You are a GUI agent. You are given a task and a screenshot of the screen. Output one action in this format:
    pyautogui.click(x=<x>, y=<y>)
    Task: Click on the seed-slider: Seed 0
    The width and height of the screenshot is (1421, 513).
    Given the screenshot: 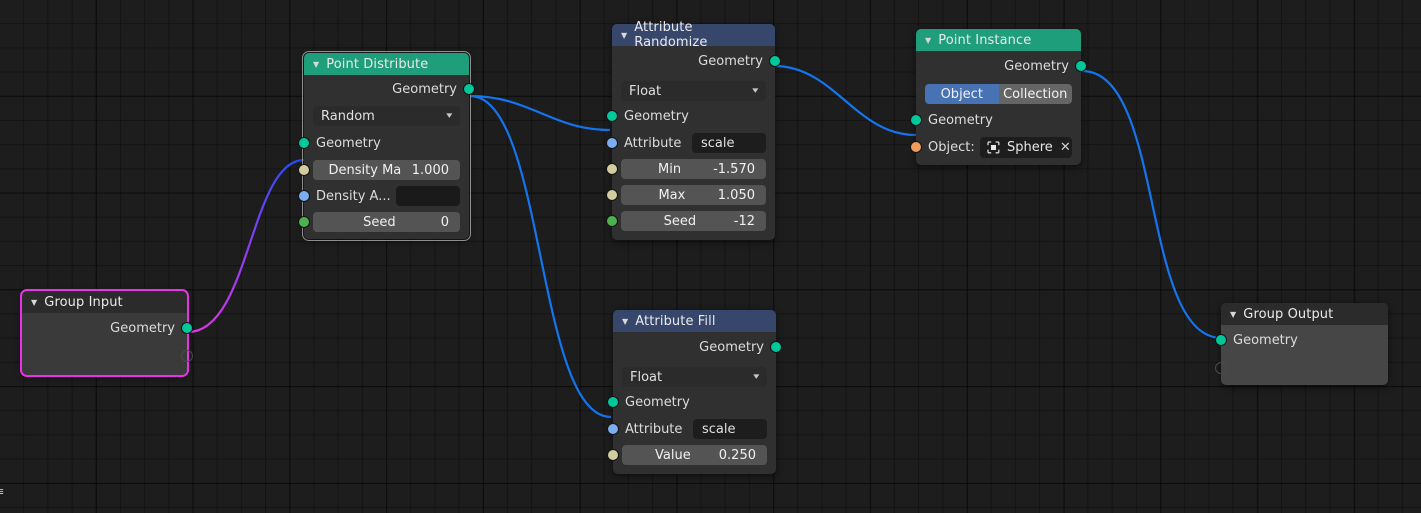 What is the action you would take?
    pyautogui.click(x=386, y=222)
    